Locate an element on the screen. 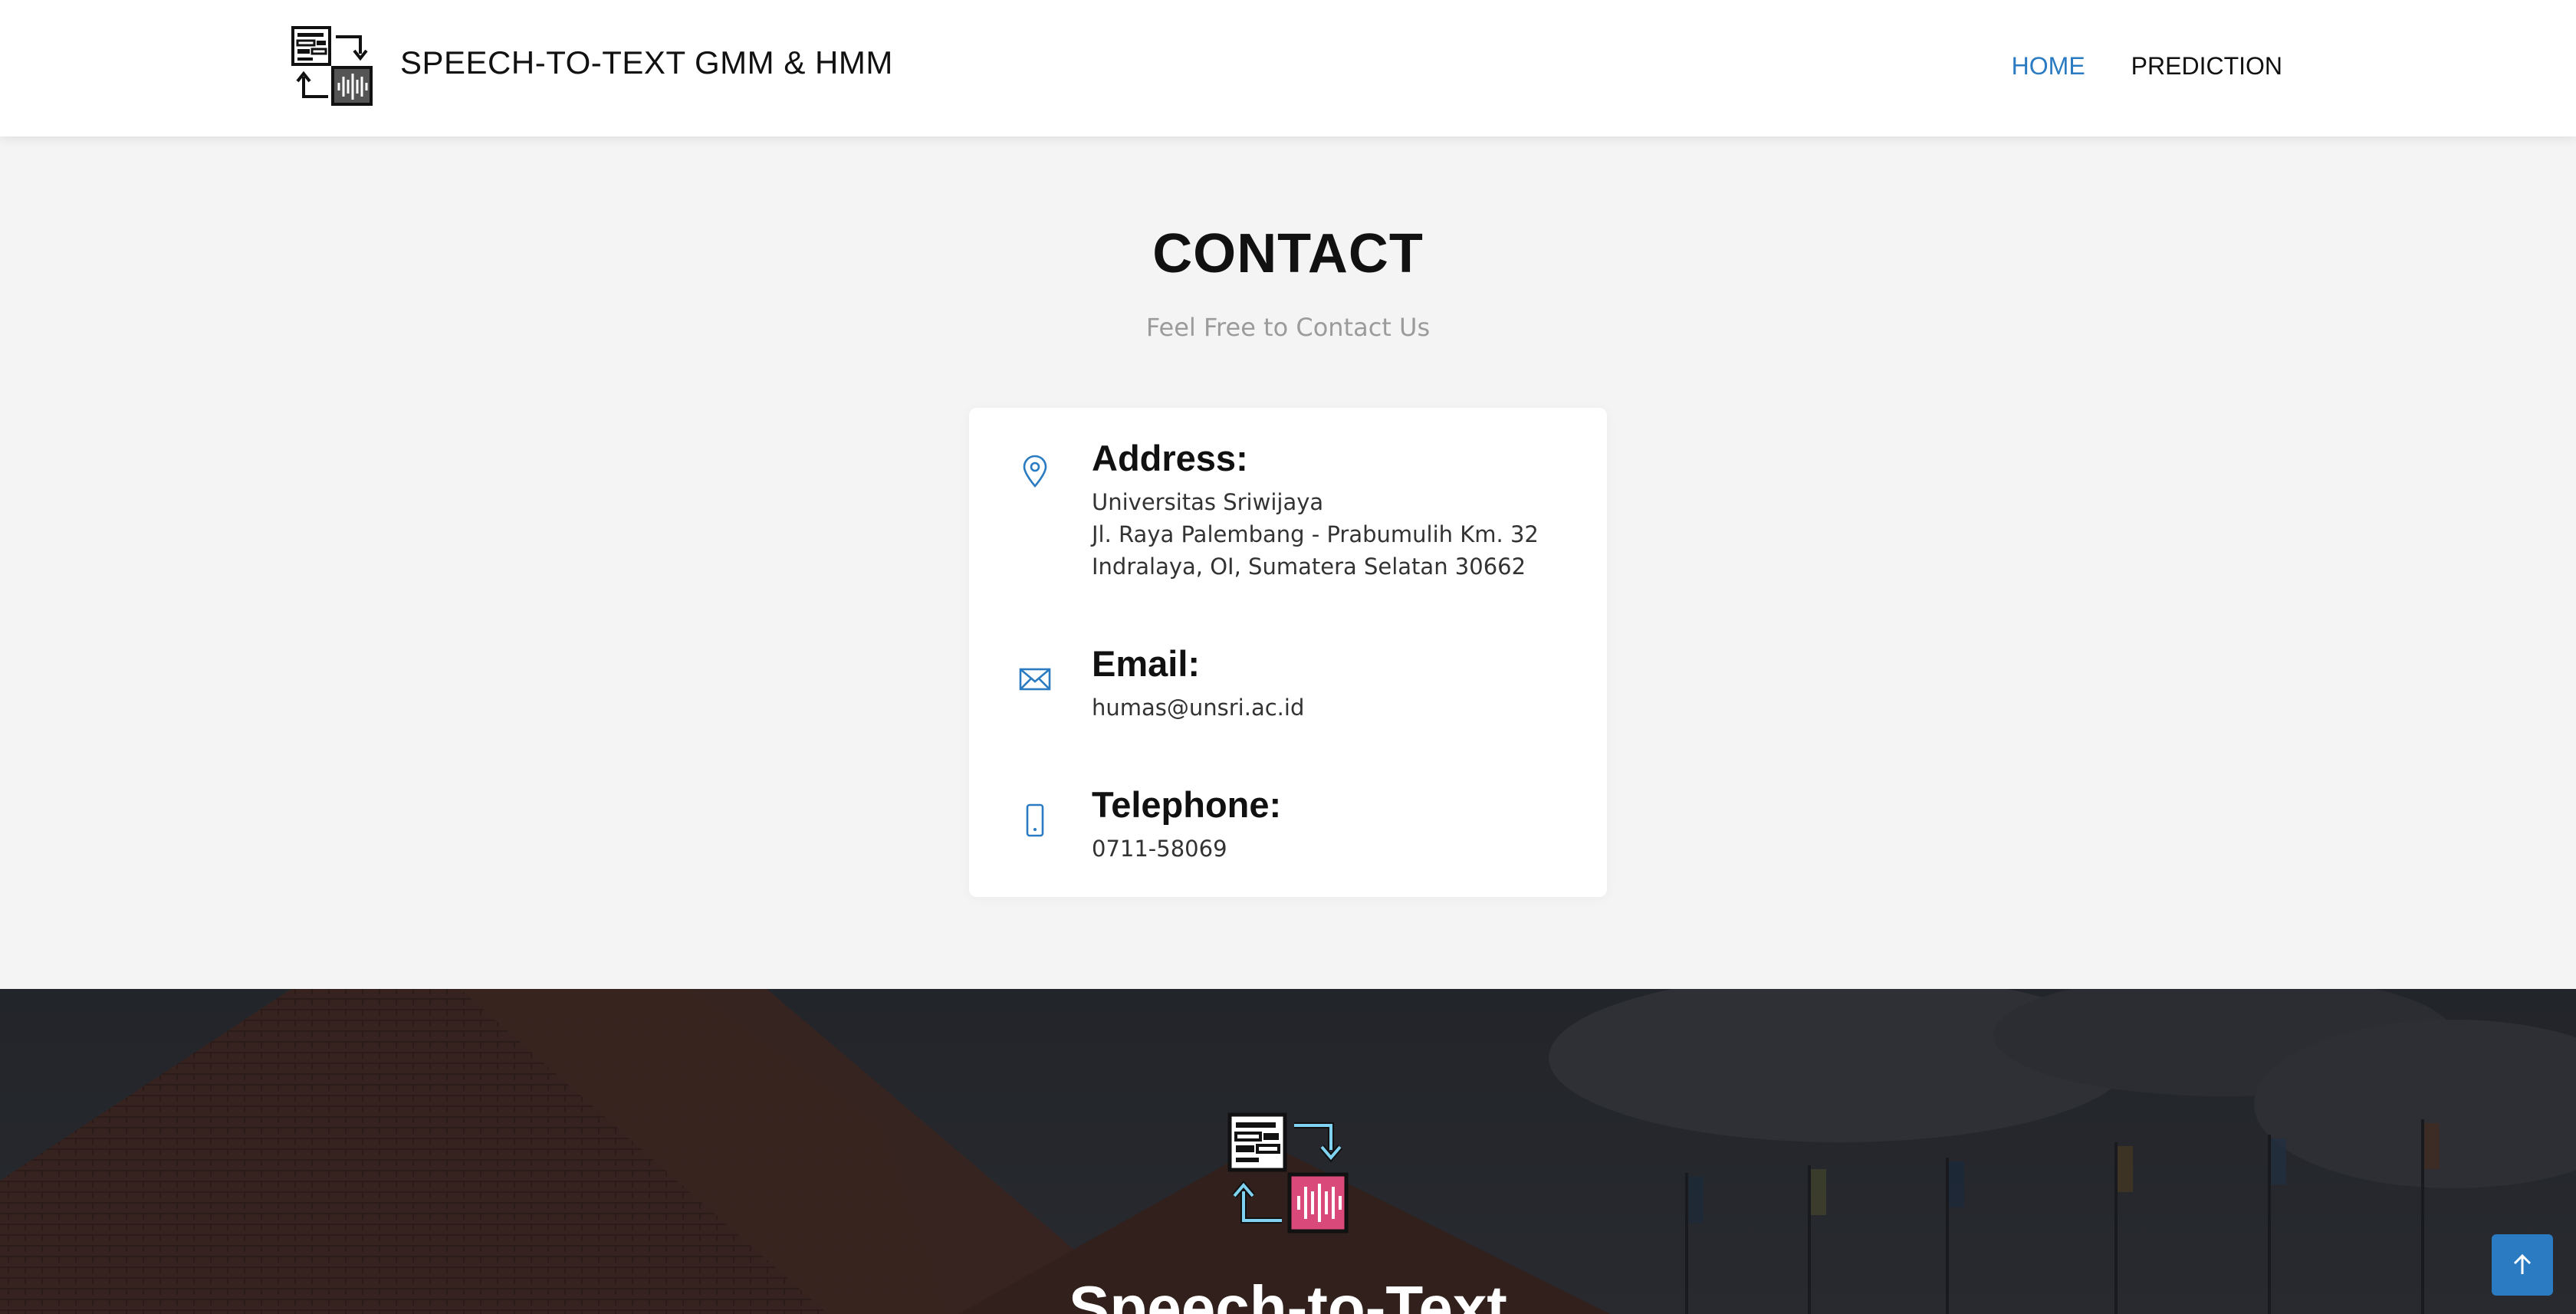 The width and height of the screenshot is (2576, 1314). nav-prediction: PREDICTION is located at coordinates (2206, 66).